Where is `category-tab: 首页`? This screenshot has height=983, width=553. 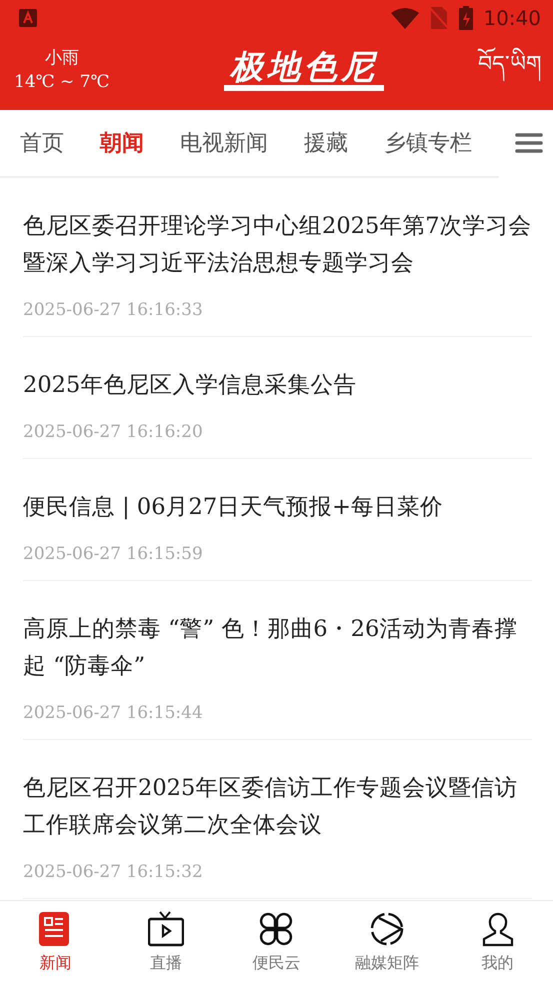 category-tab: 首页 is located at coordinates (42, 143).